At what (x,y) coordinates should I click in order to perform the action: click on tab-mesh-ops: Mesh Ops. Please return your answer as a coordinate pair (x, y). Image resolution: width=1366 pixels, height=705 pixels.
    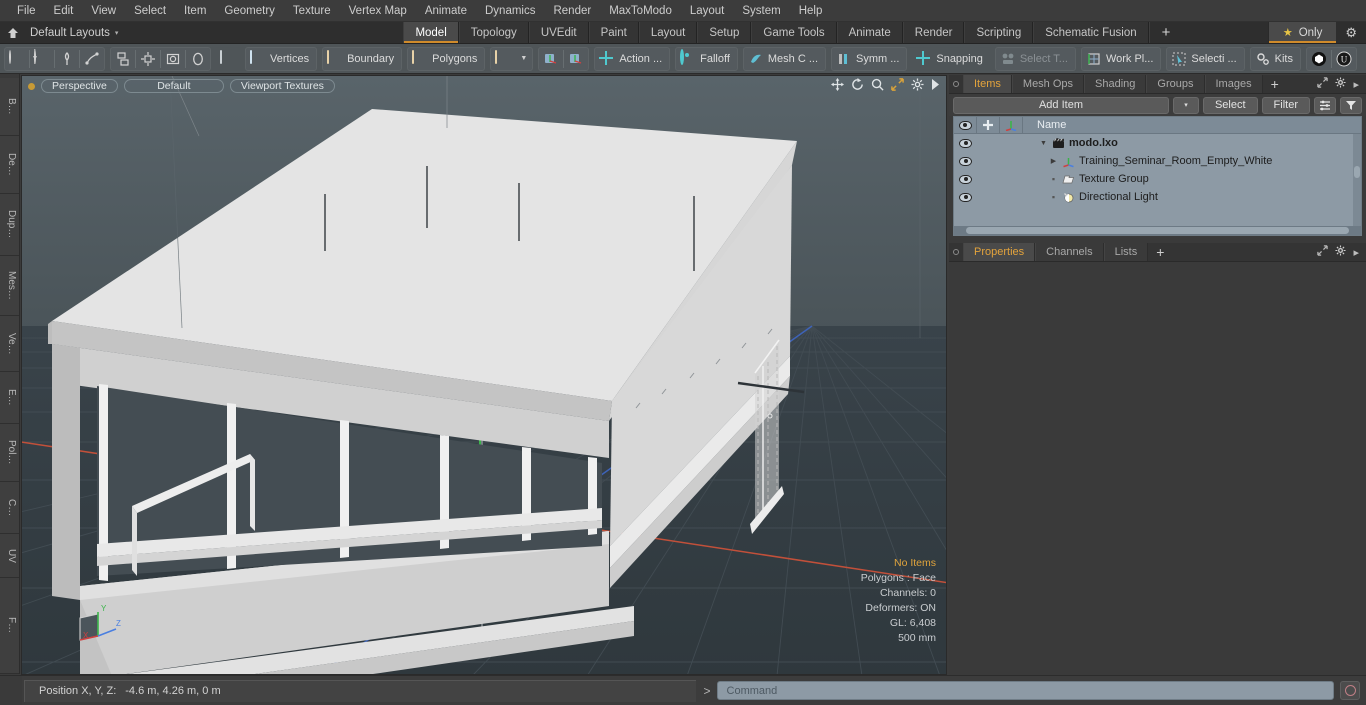
    Looking at the image, I should click on (1048, 84).